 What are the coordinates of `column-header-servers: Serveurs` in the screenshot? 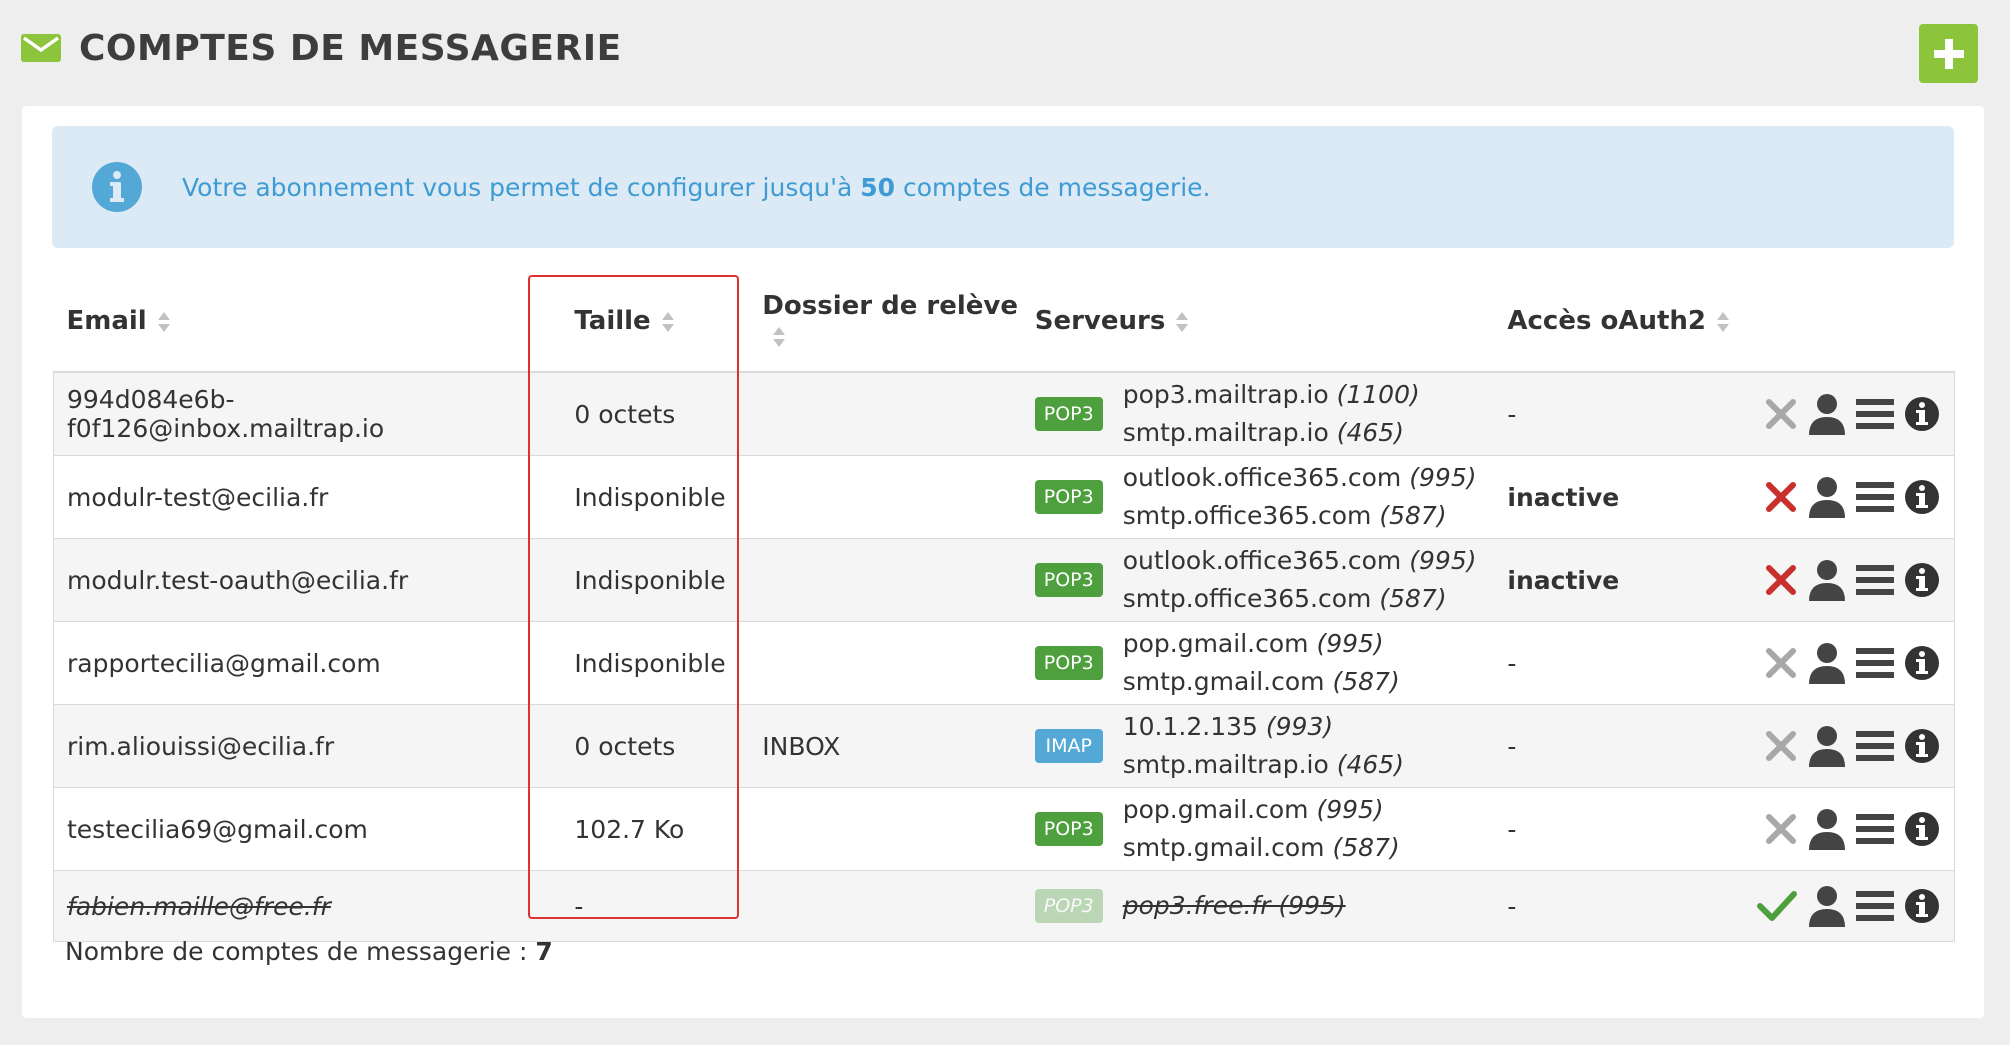 It's located at (1258, 322).